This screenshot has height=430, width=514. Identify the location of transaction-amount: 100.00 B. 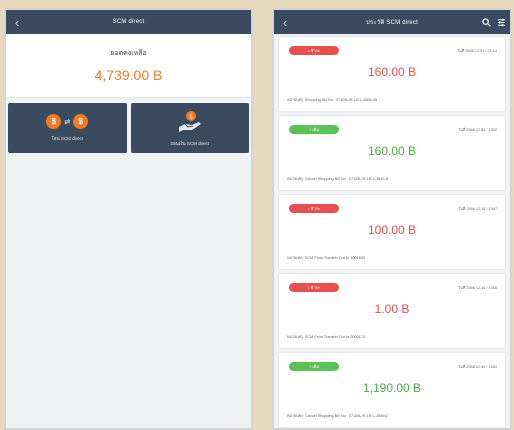
(392, 230).